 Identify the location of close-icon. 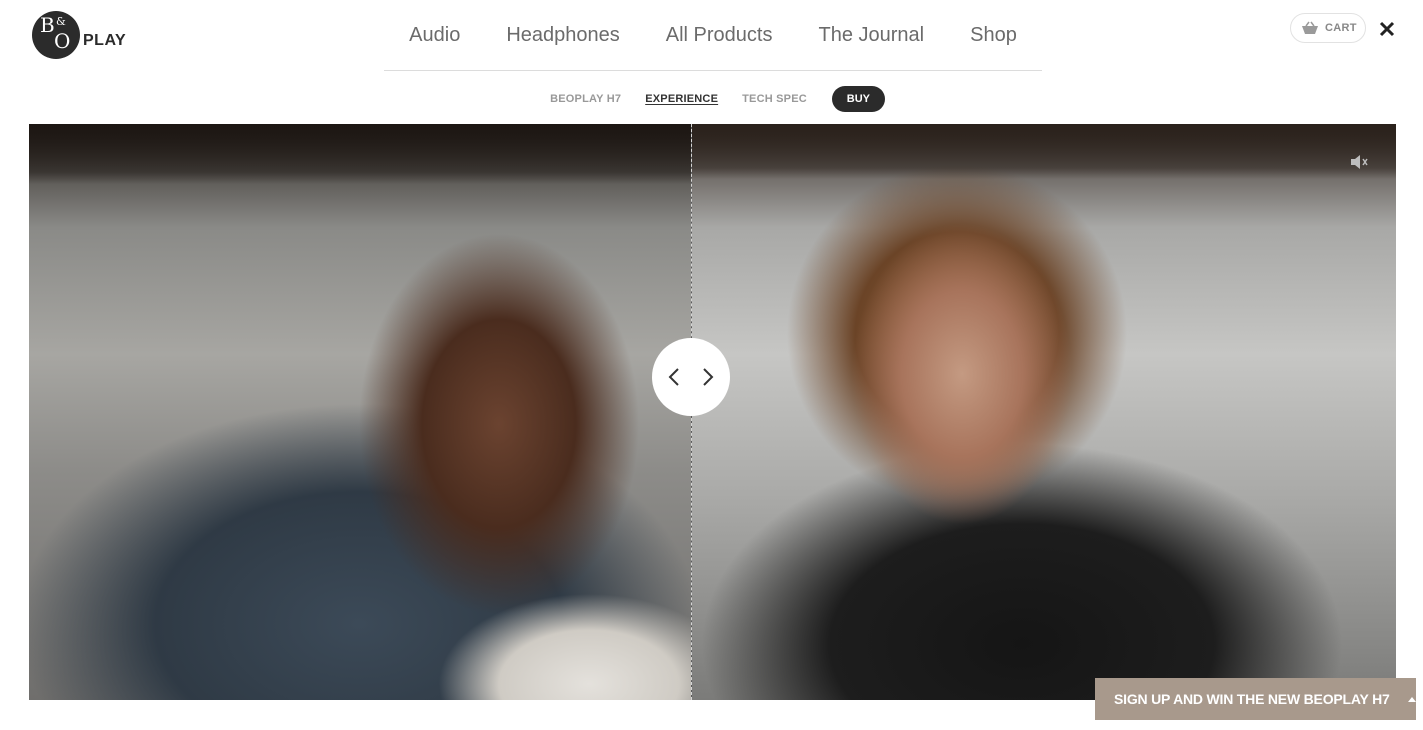
(1387, 29).